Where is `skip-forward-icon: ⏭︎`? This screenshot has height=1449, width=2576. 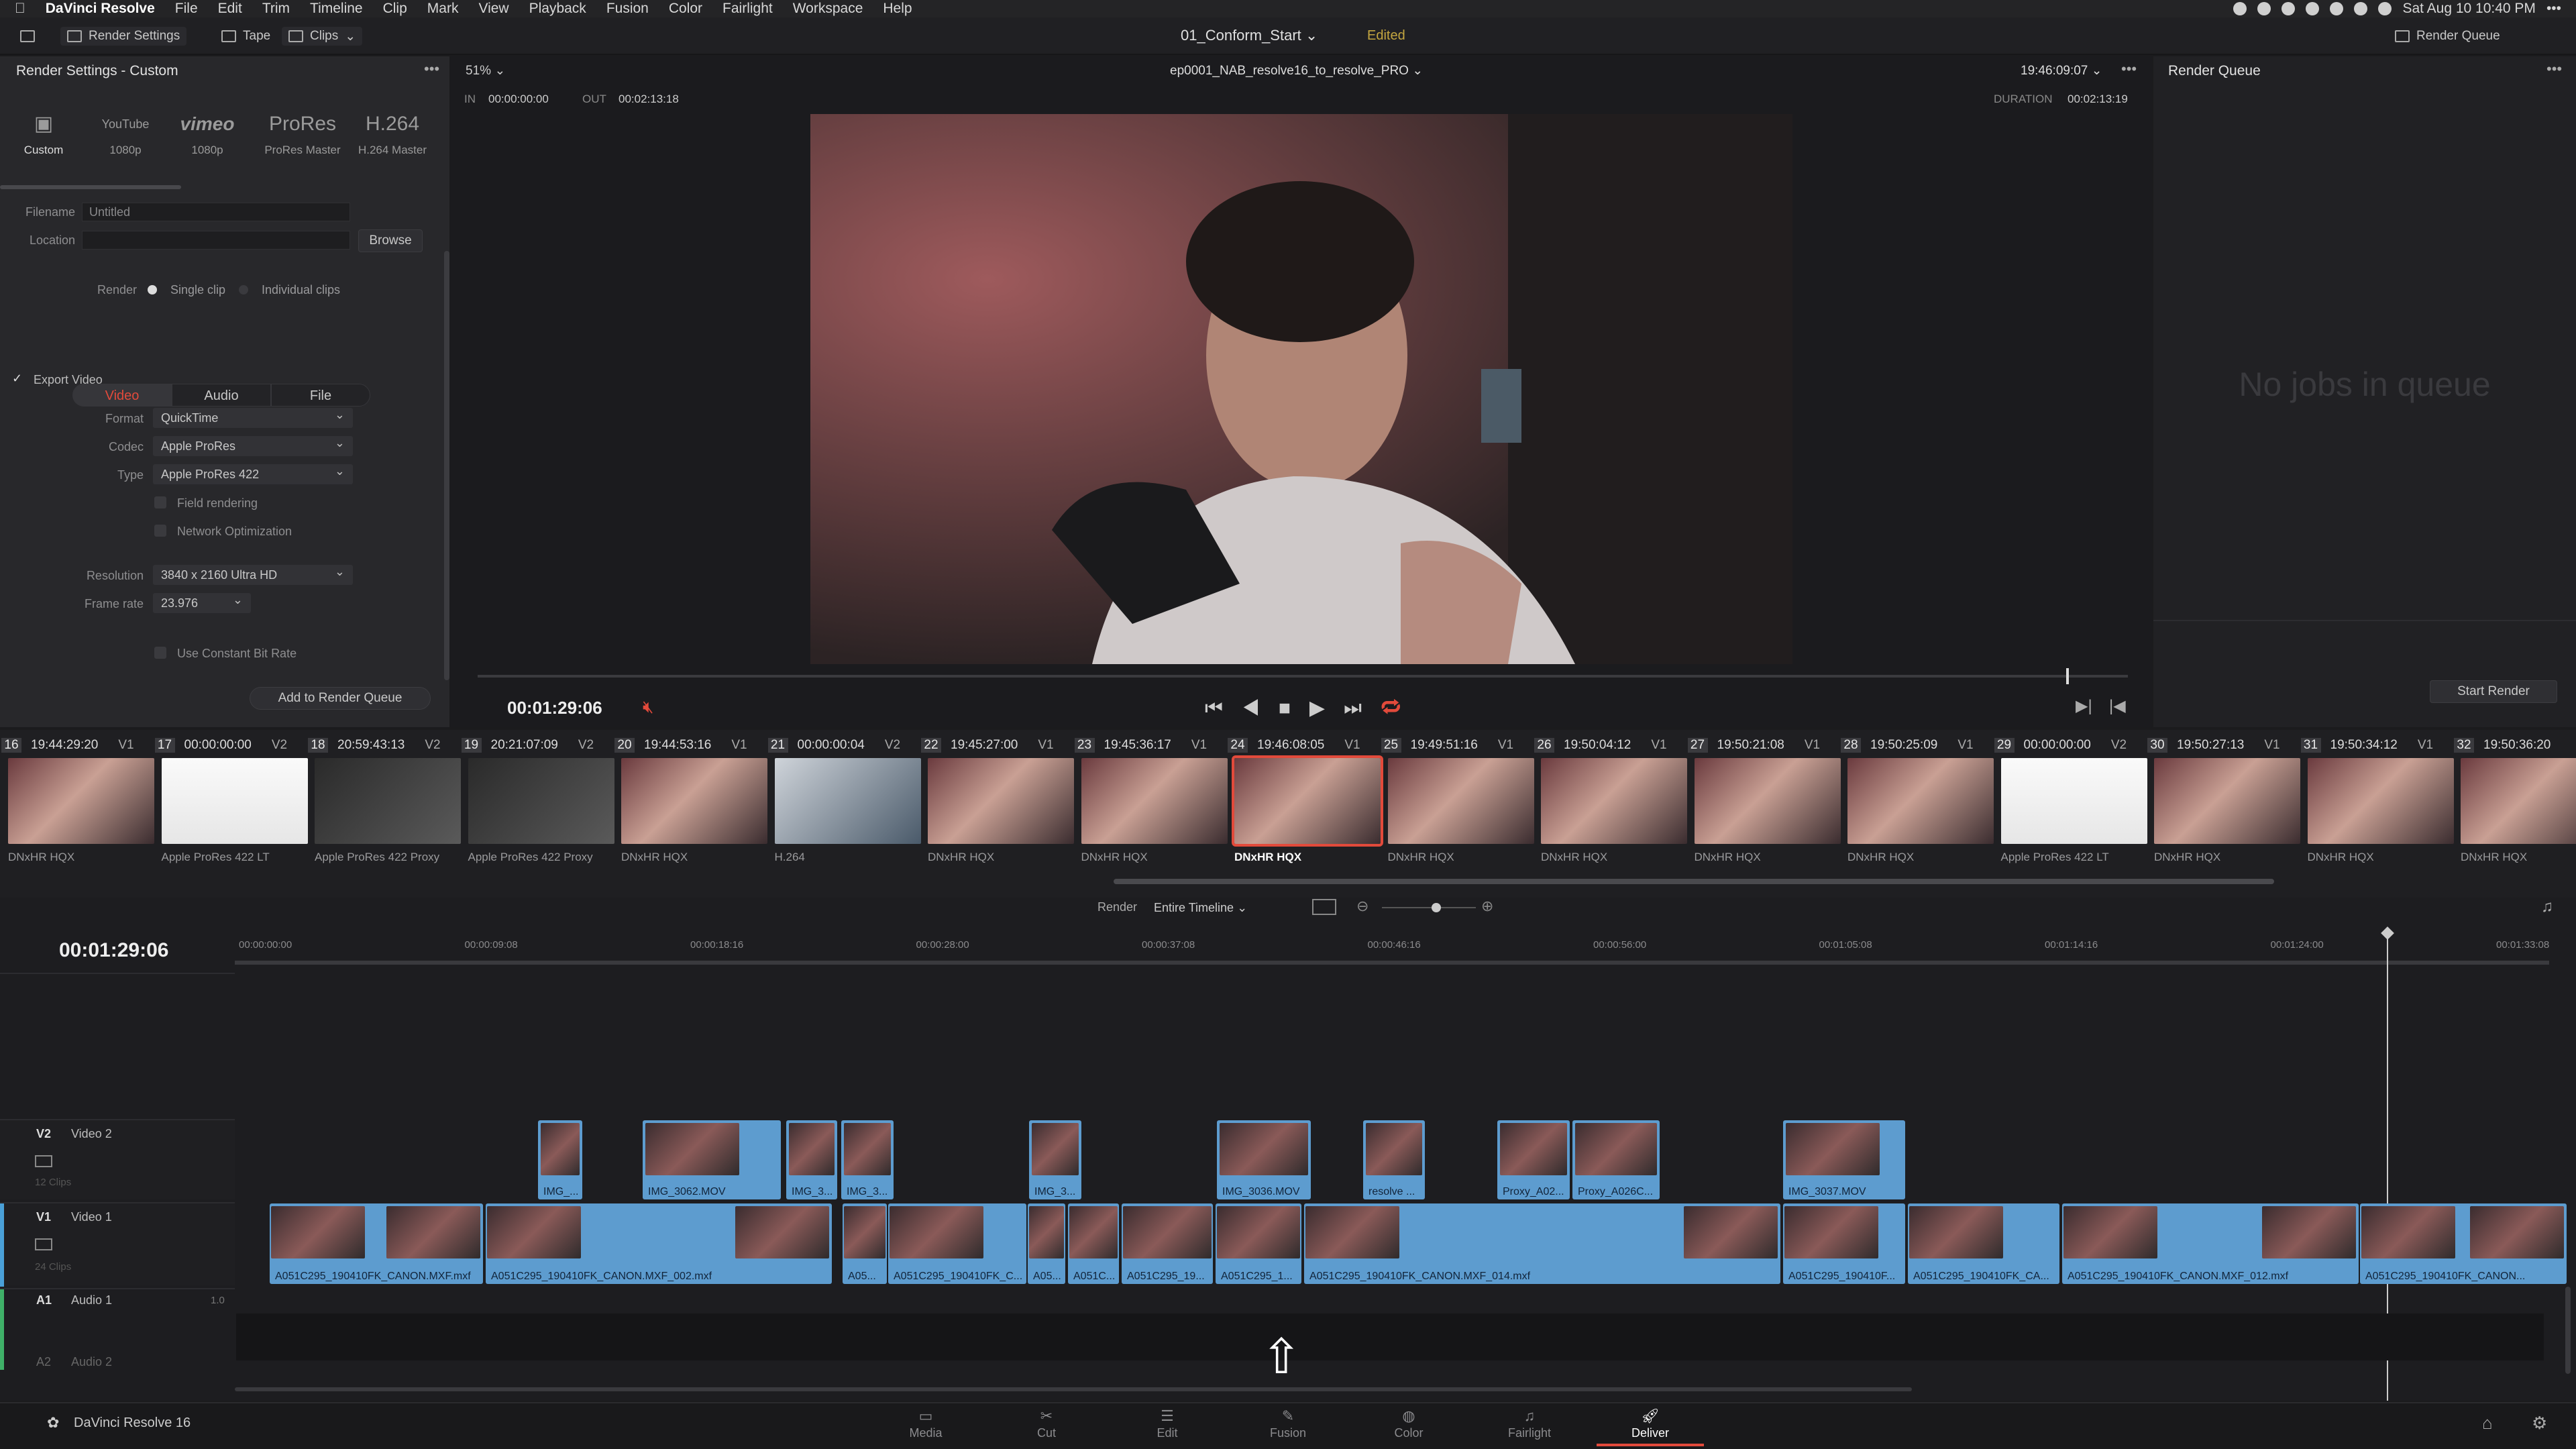 skip-forward-icon: ⏭︎ is located at coordinates (1362, 708).